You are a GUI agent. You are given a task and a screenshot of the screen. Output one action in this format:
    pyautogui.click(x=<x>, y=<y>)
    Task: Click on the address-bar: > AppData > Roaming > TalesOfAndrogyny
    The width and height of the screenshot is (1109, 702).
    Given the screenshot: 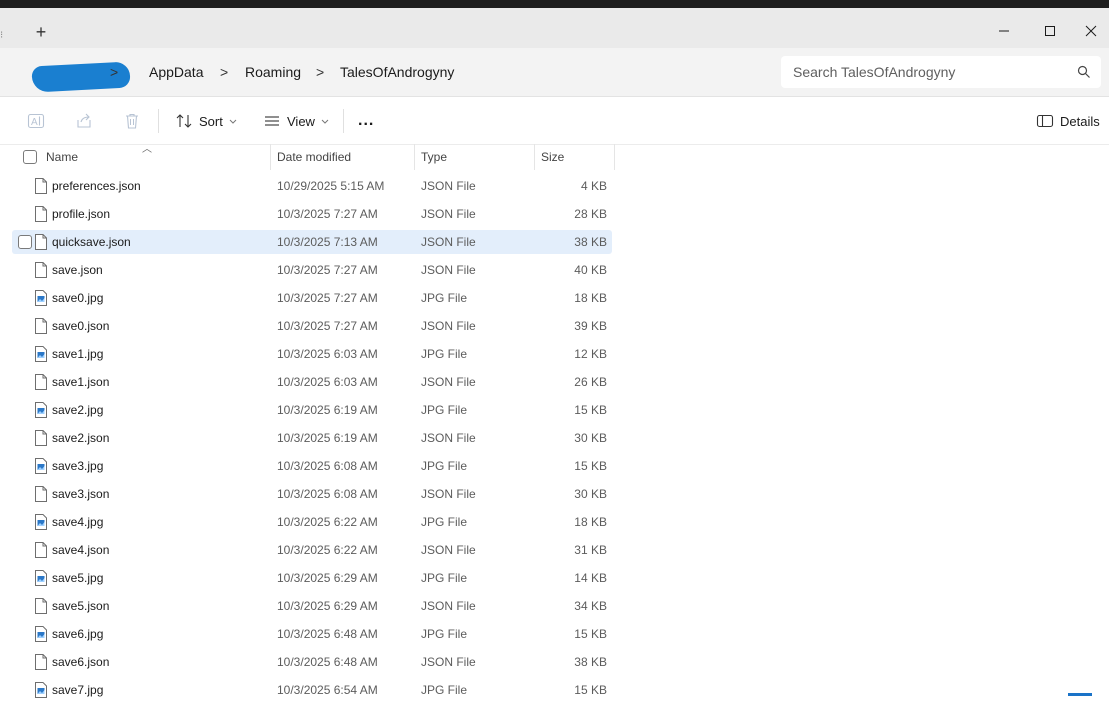 What is the action you would take?
    pyautogui.click(x=391, y=74)
    